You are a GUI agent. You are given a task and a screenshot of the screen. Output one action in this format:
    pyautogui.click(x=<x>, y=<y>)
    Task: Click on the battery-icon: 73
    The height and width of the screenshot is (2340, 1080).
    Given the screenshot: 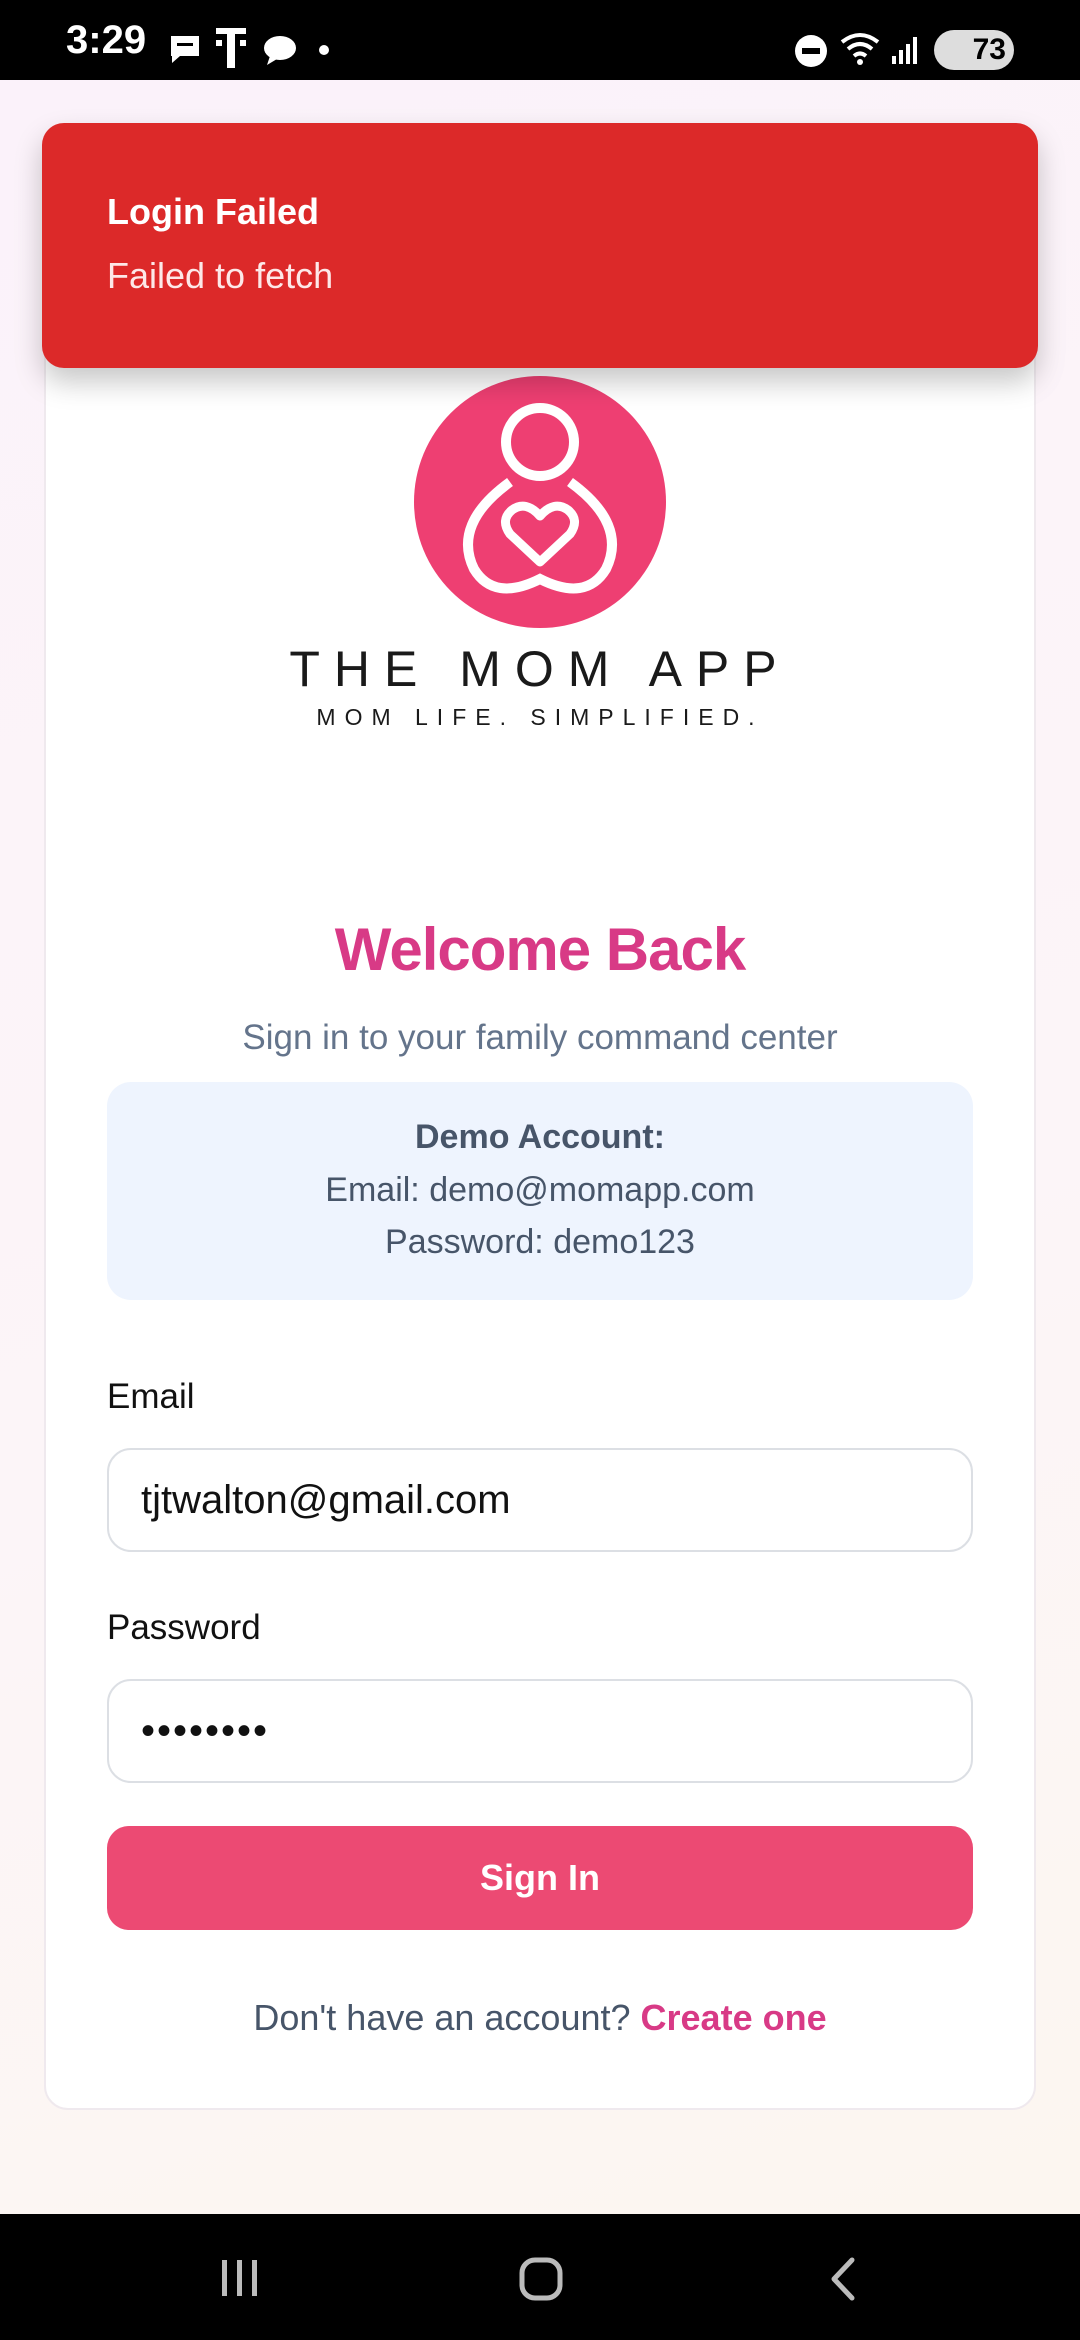 What is the action you would take?
    pyautogui.click(x=974, y=50)
    